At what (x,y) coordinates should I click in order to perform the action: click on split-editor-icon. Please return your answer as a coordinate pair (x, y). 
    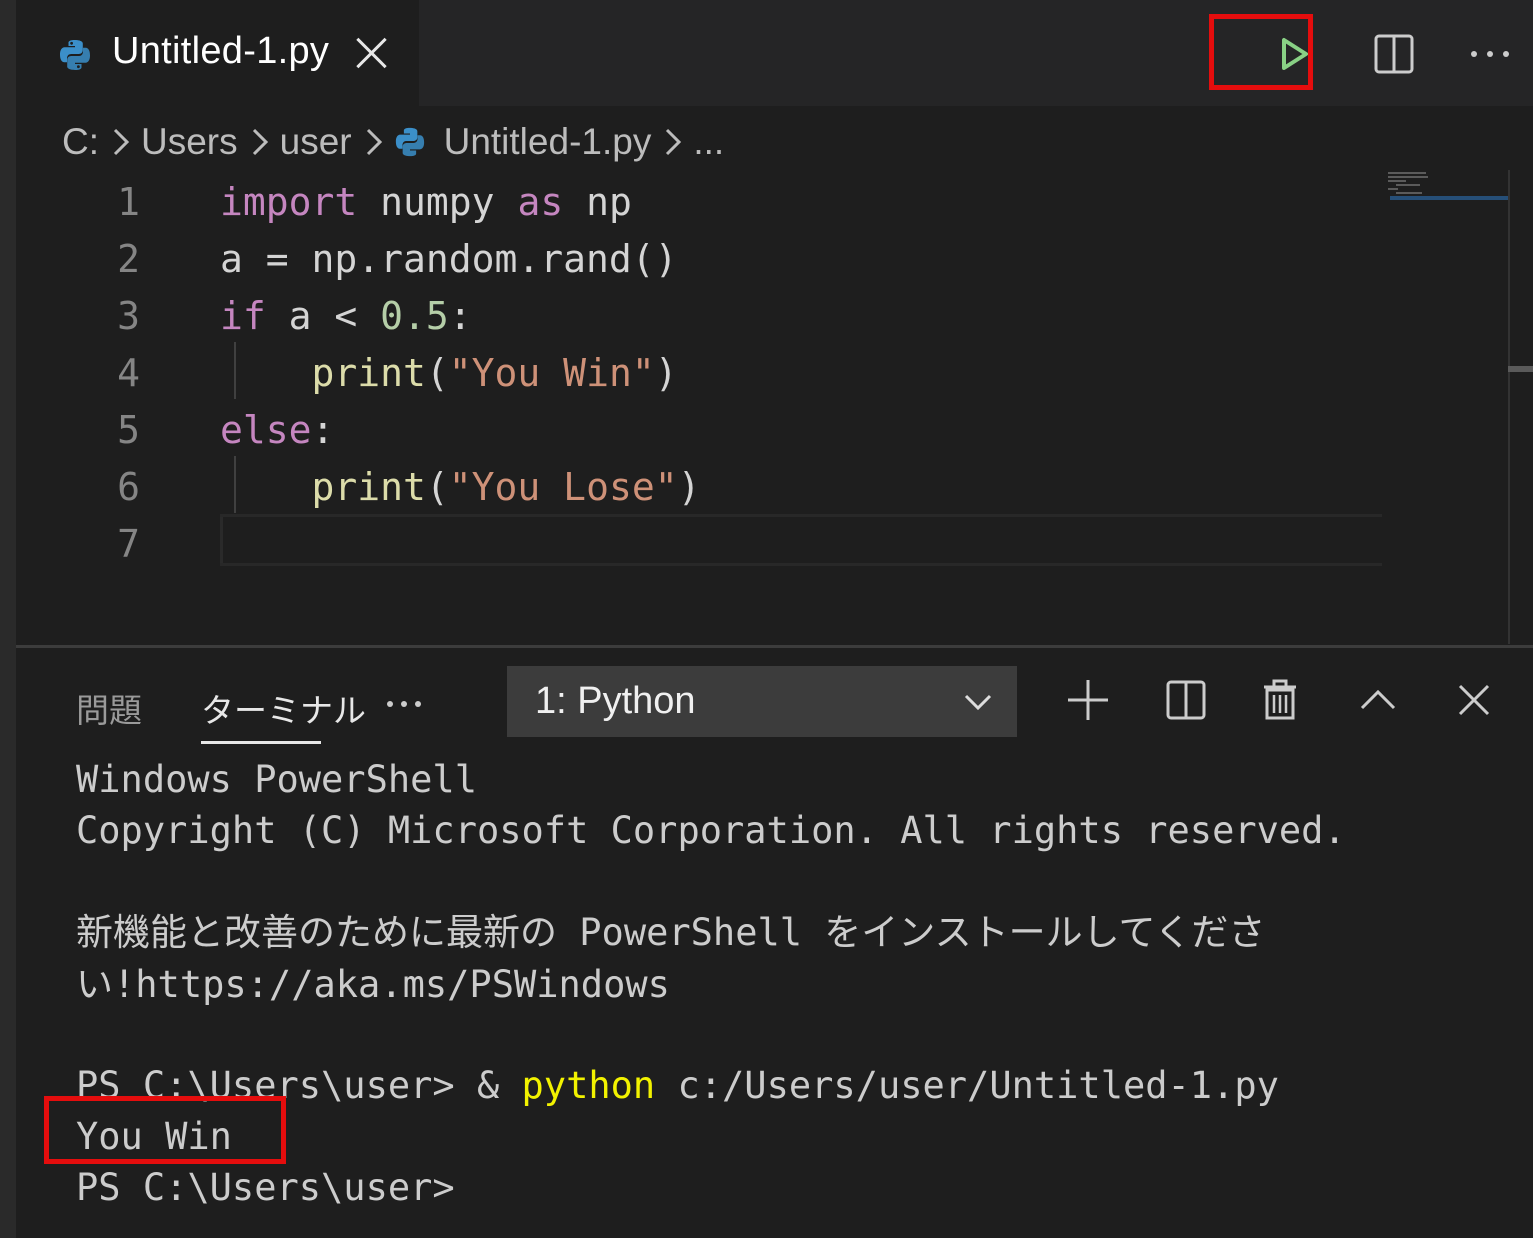
    Looking at the image, I should click on (1394, 54).